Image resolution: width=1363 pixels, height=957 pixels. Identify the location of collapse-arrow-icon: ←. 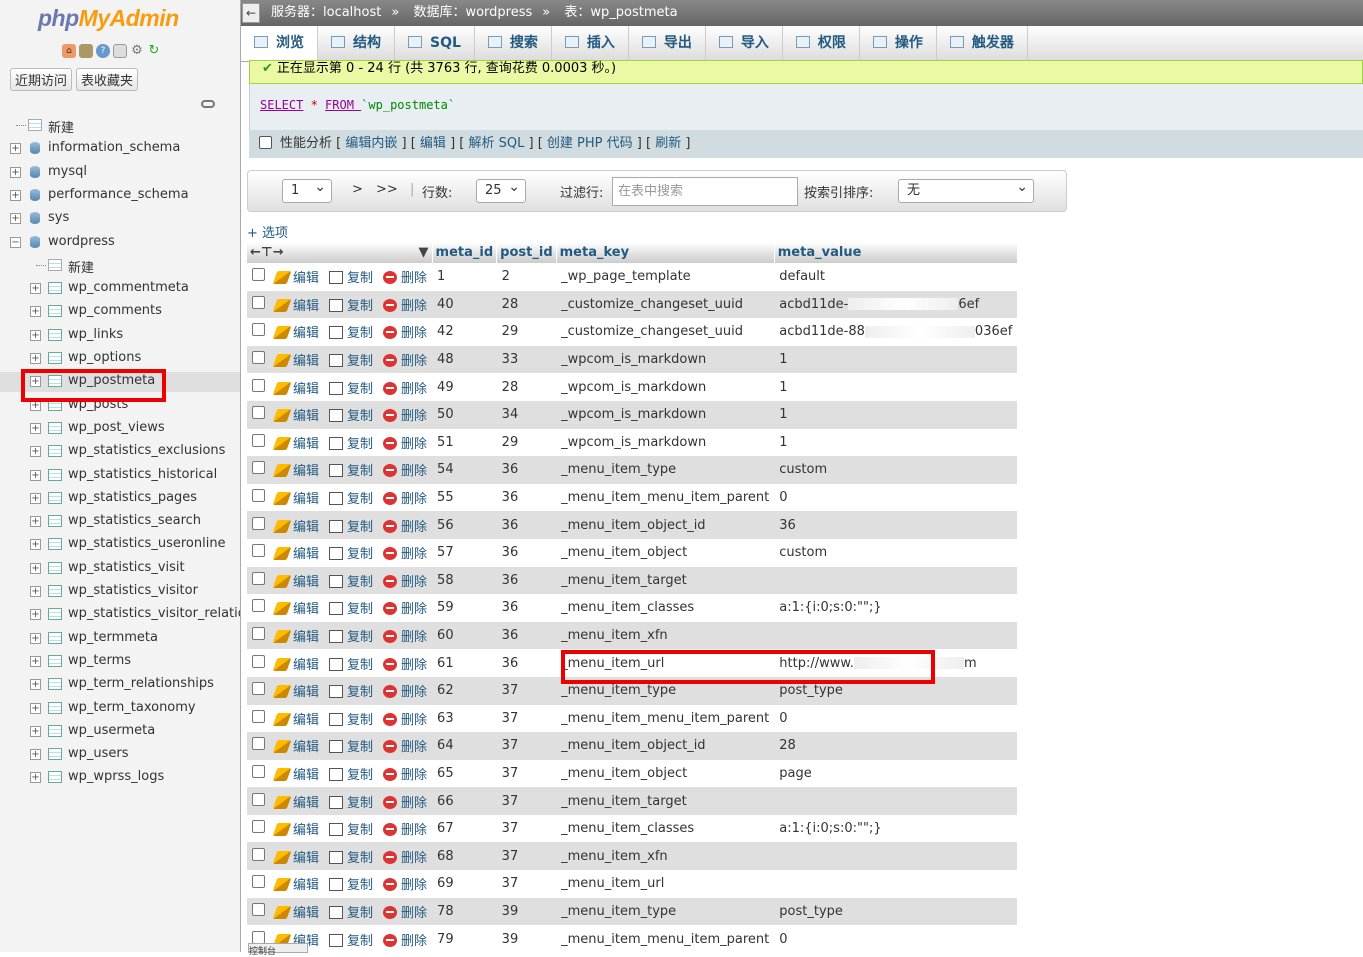
(251, 13).